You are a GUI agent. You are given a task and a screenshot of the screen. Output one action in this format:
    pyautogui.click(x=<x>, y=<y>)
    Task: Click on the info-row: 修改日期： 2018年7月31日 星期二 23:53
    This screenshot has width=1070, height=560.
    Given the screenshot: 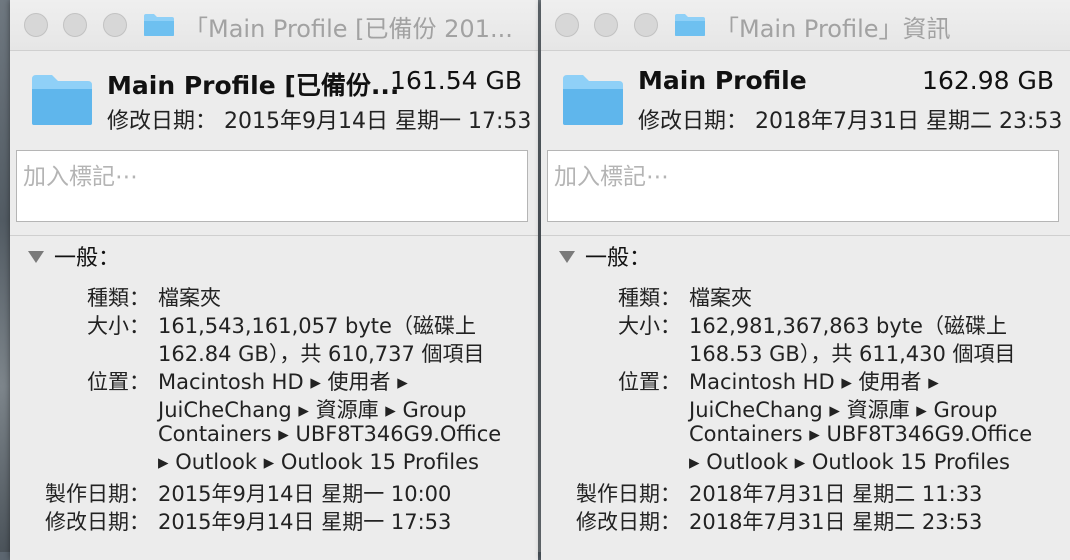 What is the action you would take?
    pyautogui.click(x=805, y=520)
    